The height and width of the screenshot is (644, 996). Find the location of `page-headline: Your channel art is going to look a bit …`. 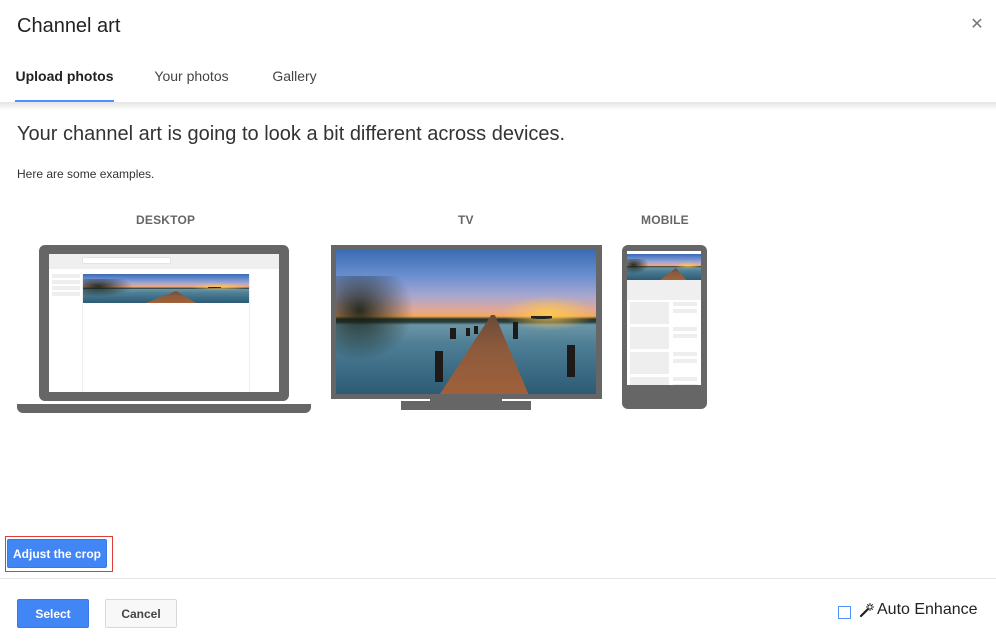

page-headline: Your channel art is going to look a bit … is located at coordinates (291, 134).